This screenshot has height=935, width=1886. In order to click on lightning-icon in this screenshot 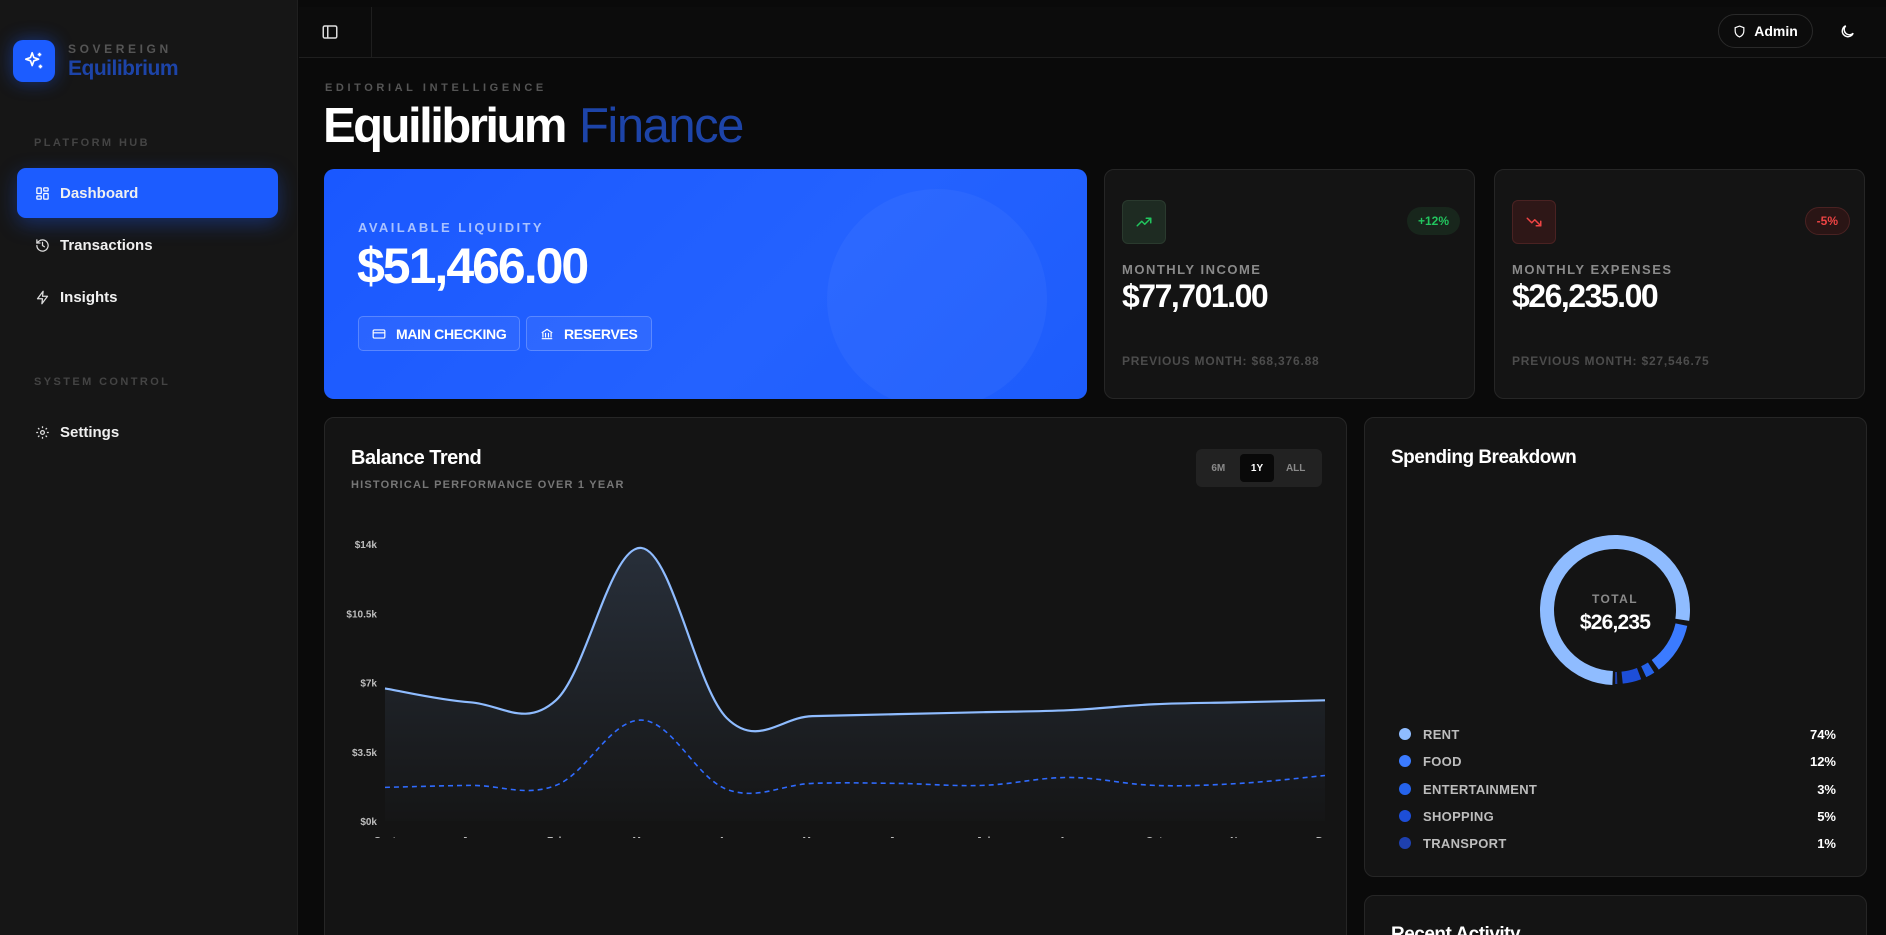, I will do `click(42, 297)`.